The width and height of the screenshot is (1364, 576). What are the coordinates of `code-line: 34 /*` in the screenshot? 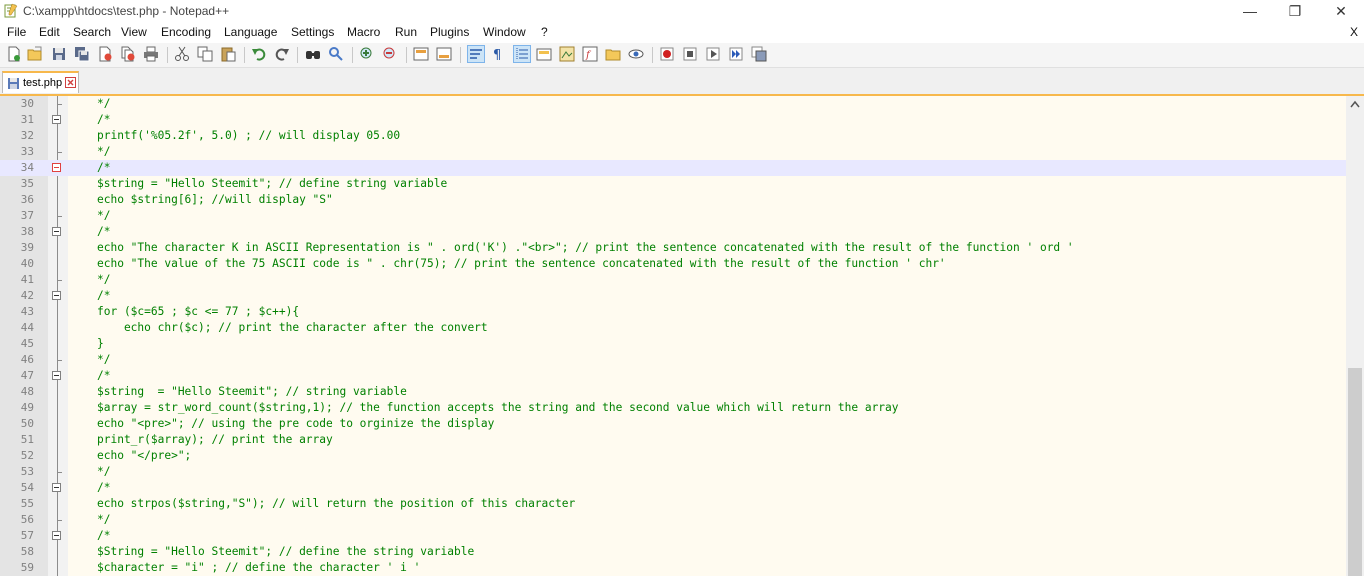 It's located at (673, 168).